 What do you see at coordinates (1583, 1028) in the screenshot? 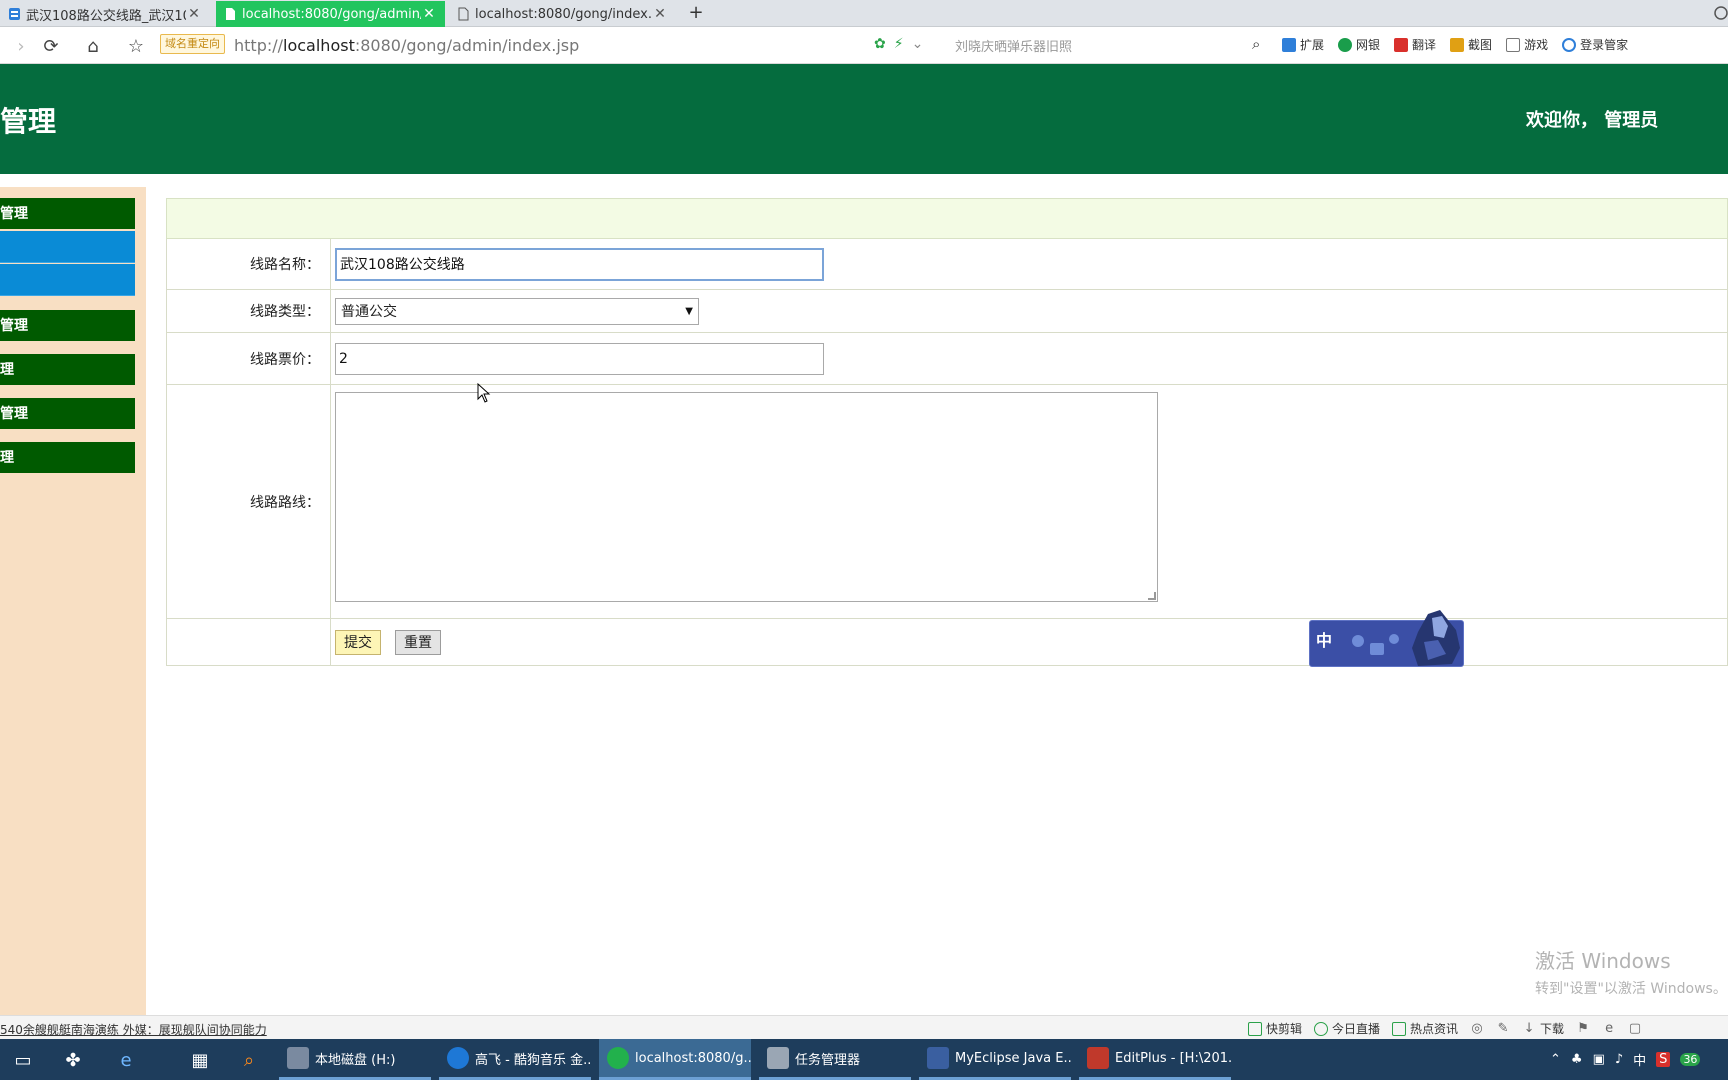
I see `flag-icon: ⚑` at bounding box center [1583, 1028].